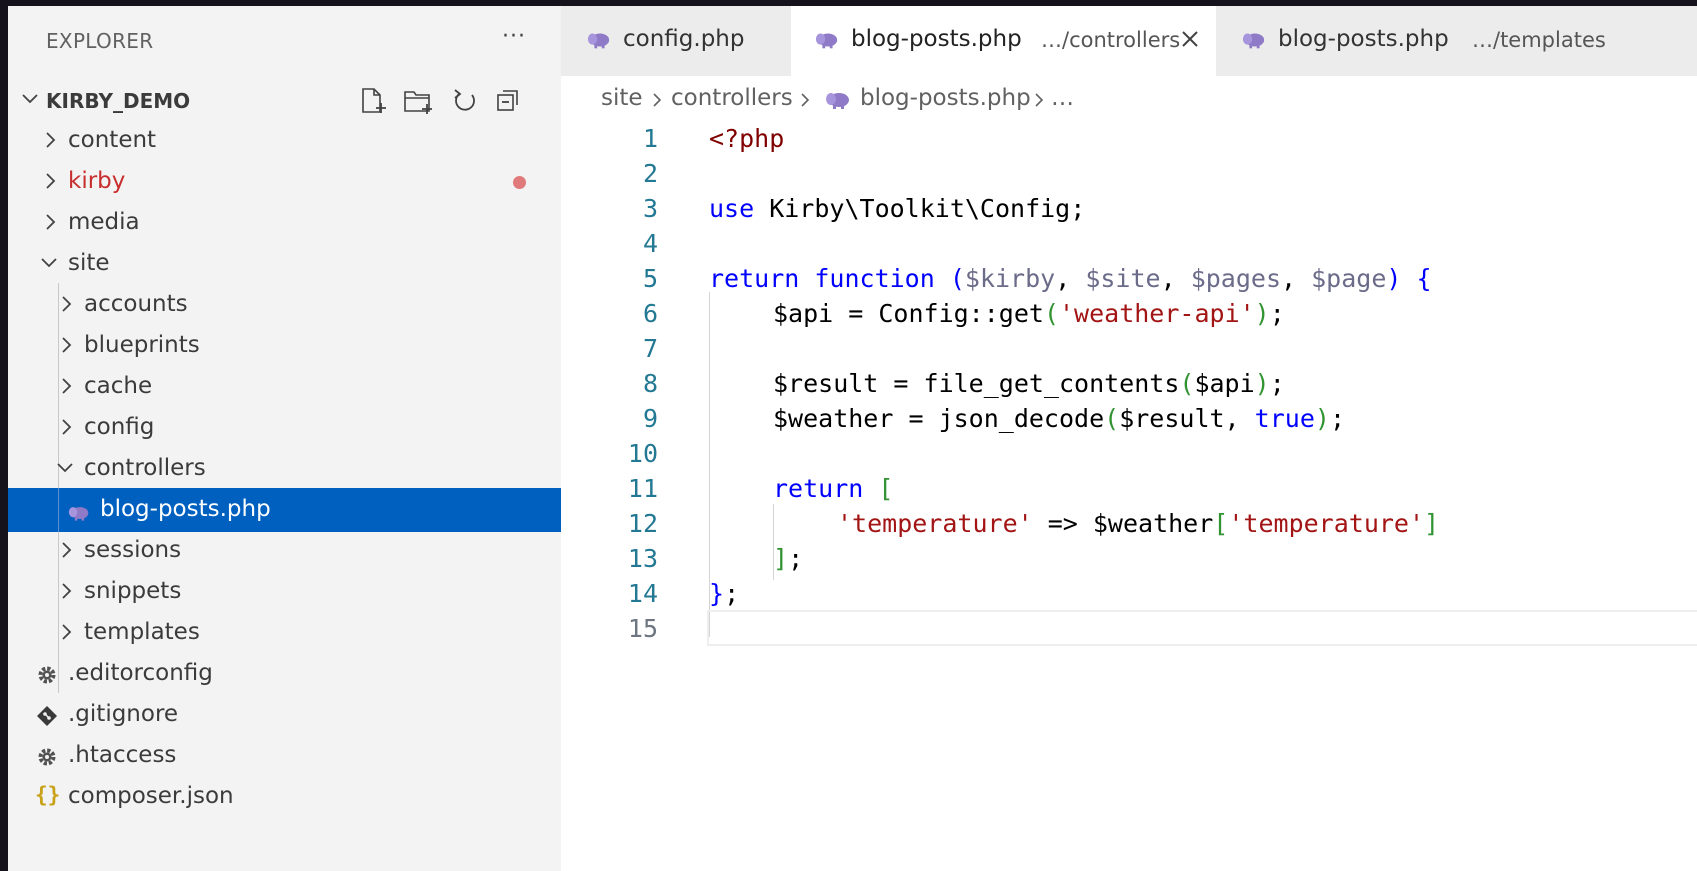 The width and height of the screenshot is (1697, 871). I want to click on code-line-11: 11 return [, so click(1129, 489).